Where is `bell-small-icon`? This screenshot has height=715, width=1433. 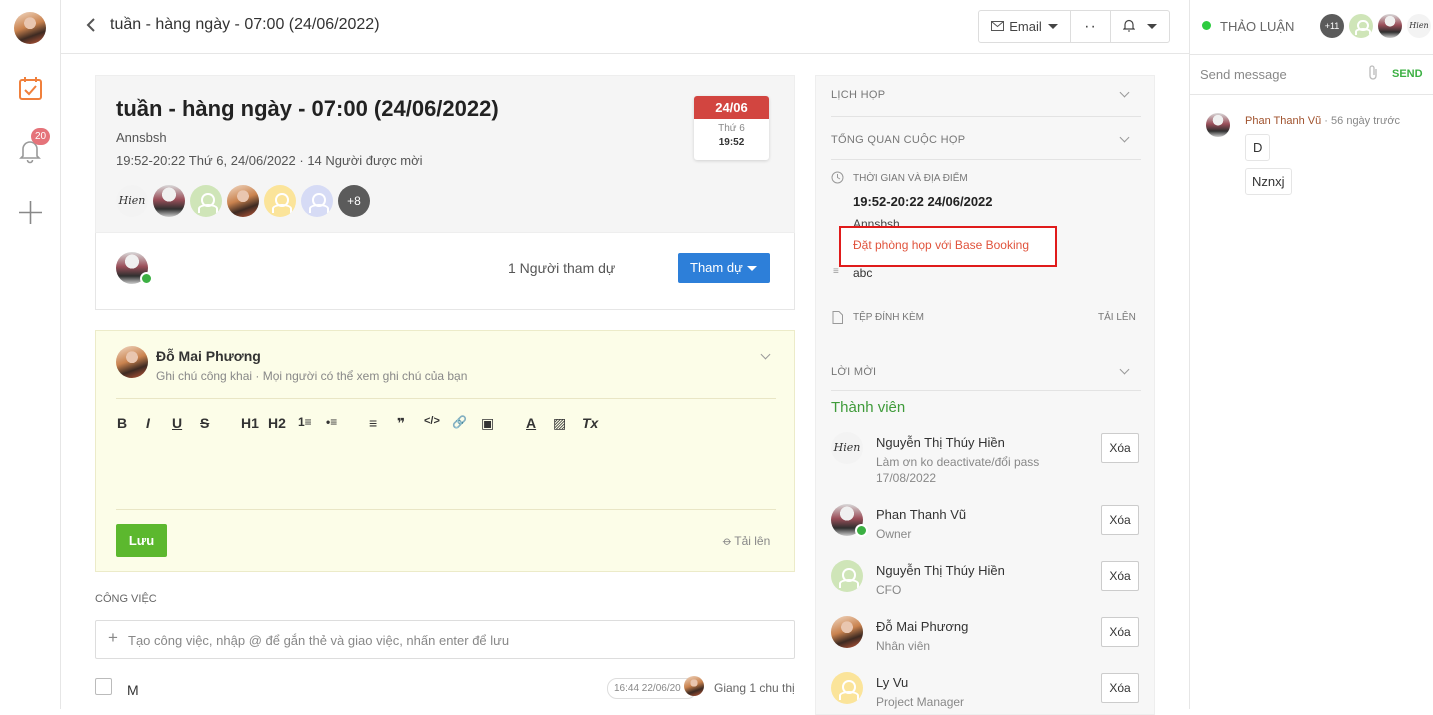
bell-small-icon is located at coordinates (1129, 27).